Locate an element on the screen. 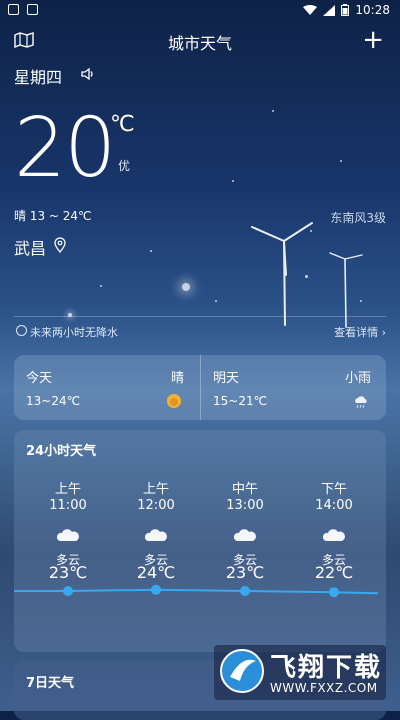  battery-icon is located at coordinates (345, 10).